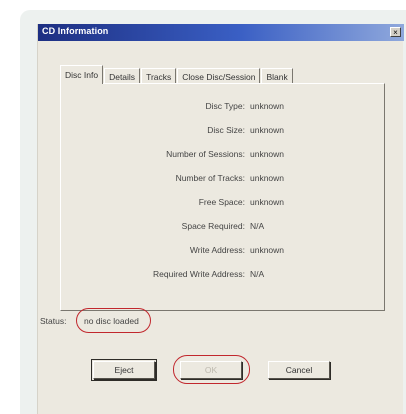 This screenshot has height=414, width=406. Describe the element at coordinates (75, 31) in the screenshot. I see `window-title: CD Information` at that location.